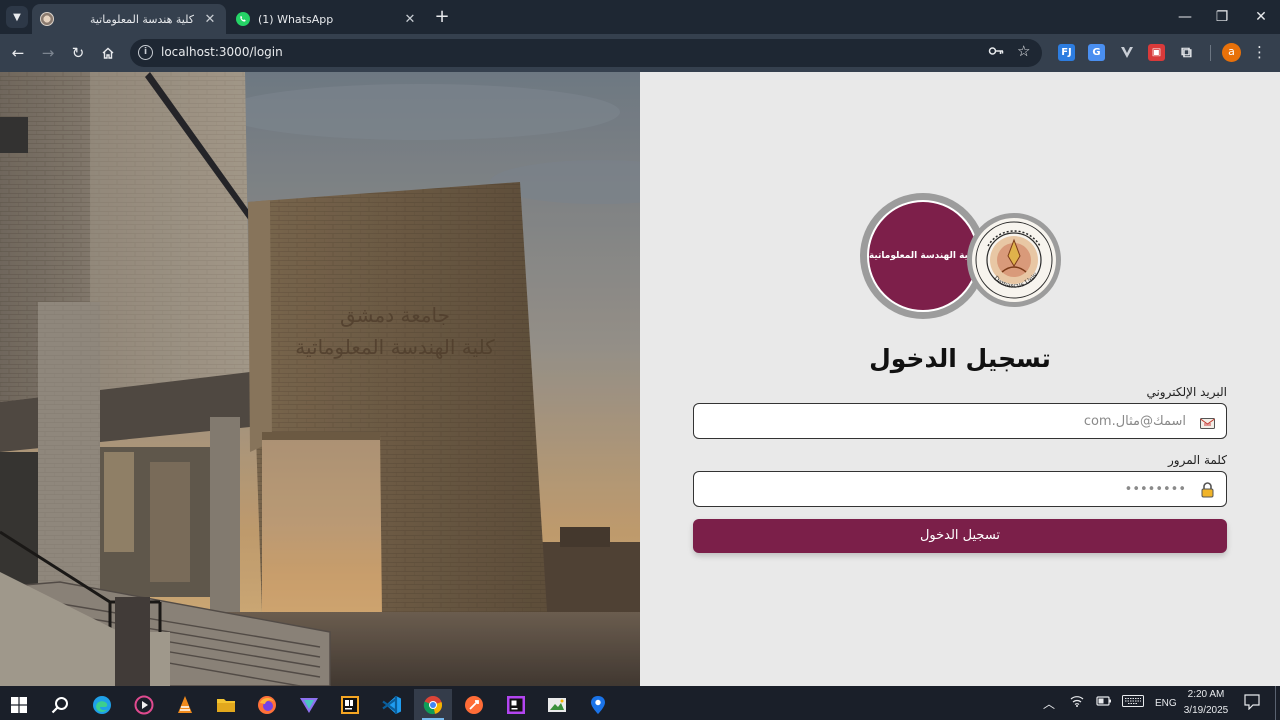 The image size is (1280, 720). What do you see at coordinates (1231, 52) in the screenshot?
I see `profile-avatar: a` at bounding box center [1231, 52].